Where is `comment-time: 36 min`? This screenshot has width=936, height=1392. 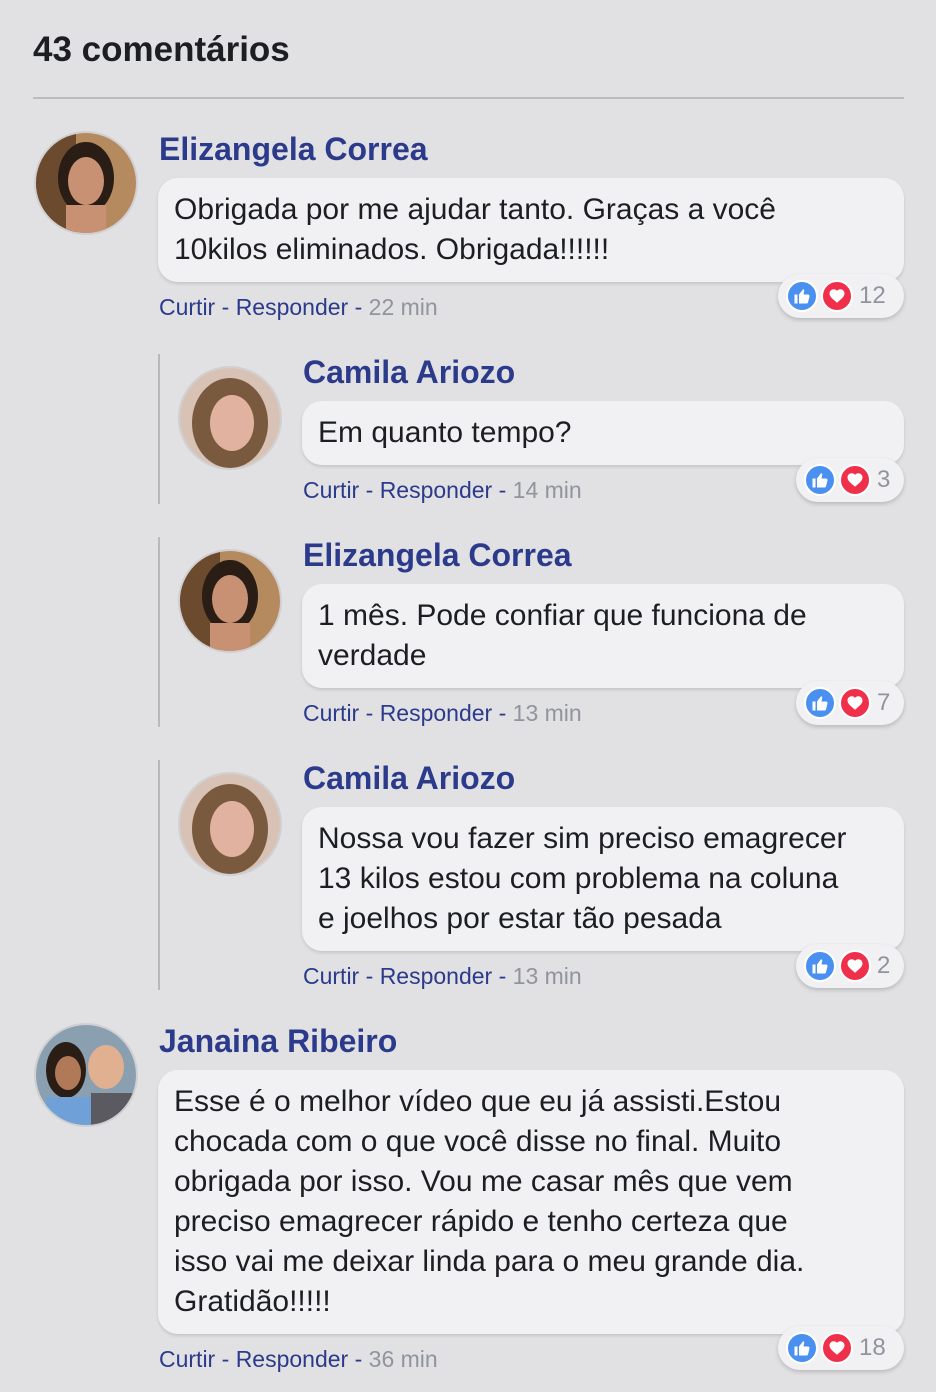
comment-time: 36 min is located at coordinates (403, 1359).